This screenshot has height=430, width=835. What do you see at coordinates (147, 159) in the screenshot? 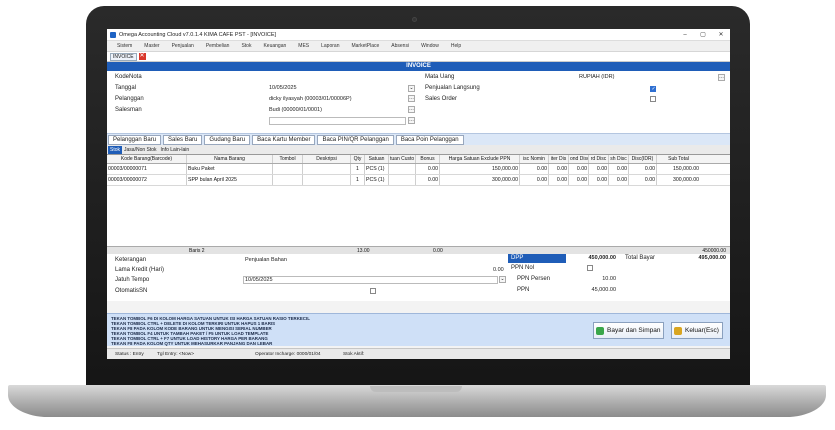
I see `col-kode: Kode Barang(Barcode)` at bounding box center [147, 159].